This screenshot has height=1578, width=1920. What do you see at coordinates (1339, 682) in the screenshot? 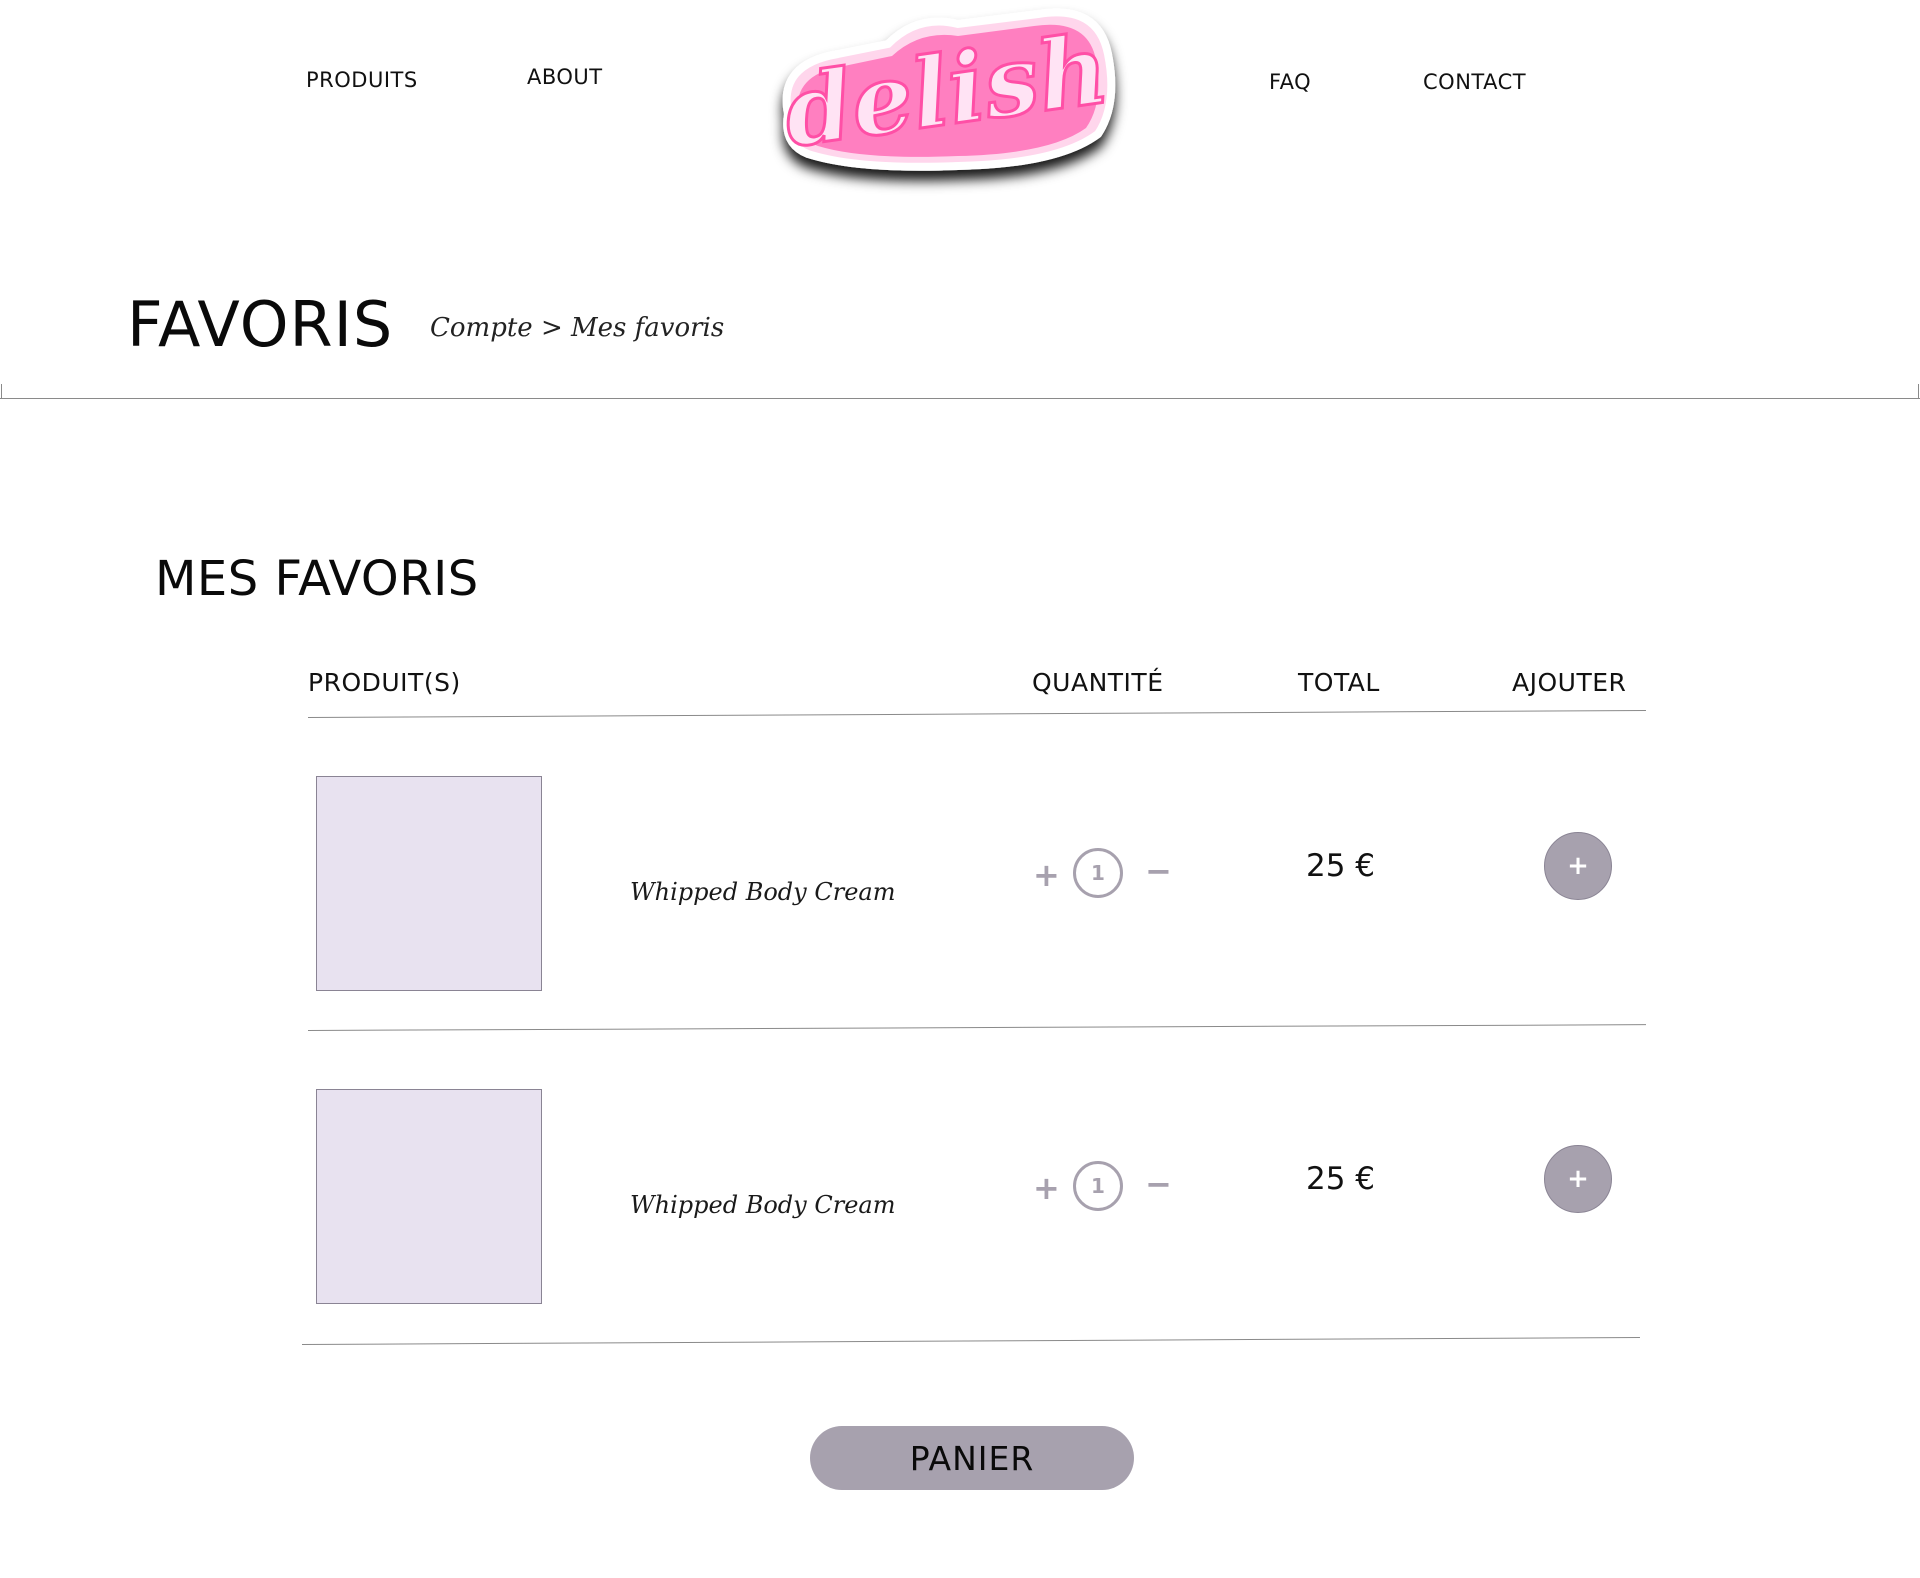
I see `column-header-total: TOTAL` at bounding box center [1339, 682].